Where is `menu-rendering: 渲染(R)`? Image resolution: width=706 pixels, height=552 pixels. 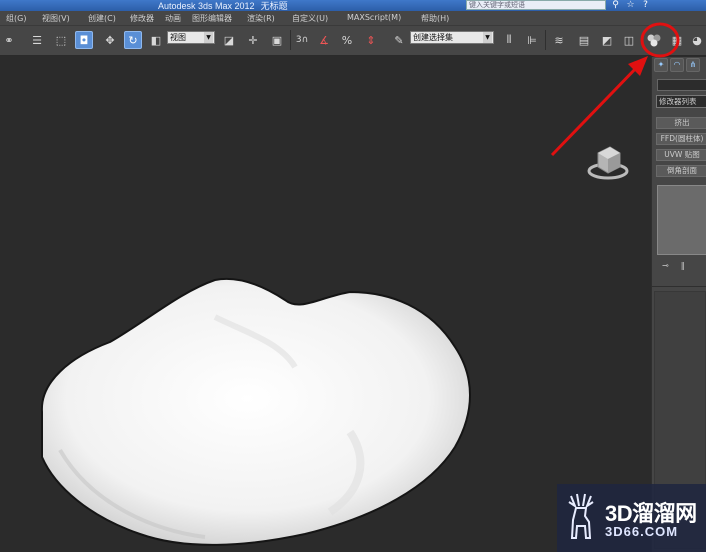
menu-rendering: 渲染(R) is located at coordinates (261, 18).